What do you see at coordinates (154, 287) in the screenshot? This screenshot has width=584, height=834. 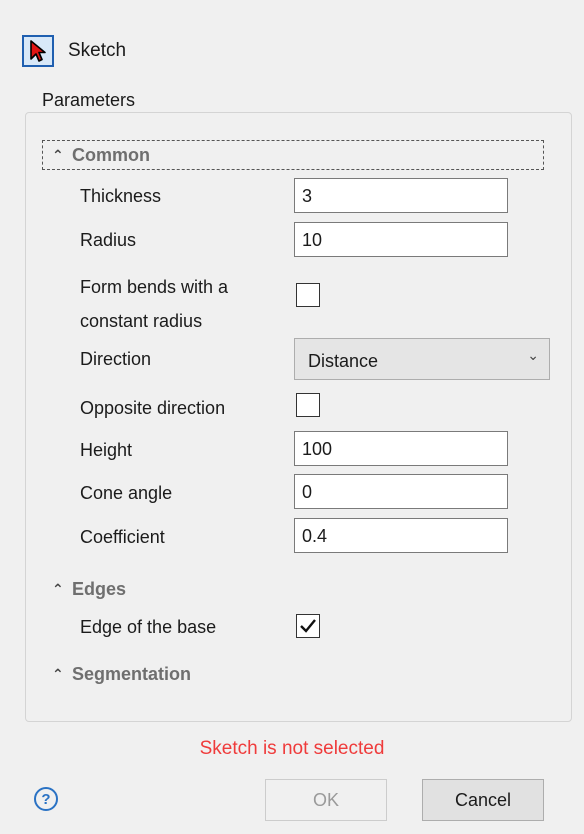 I see `form-bends-label-line1: Form bends with a` at bounding box center [154, 287].